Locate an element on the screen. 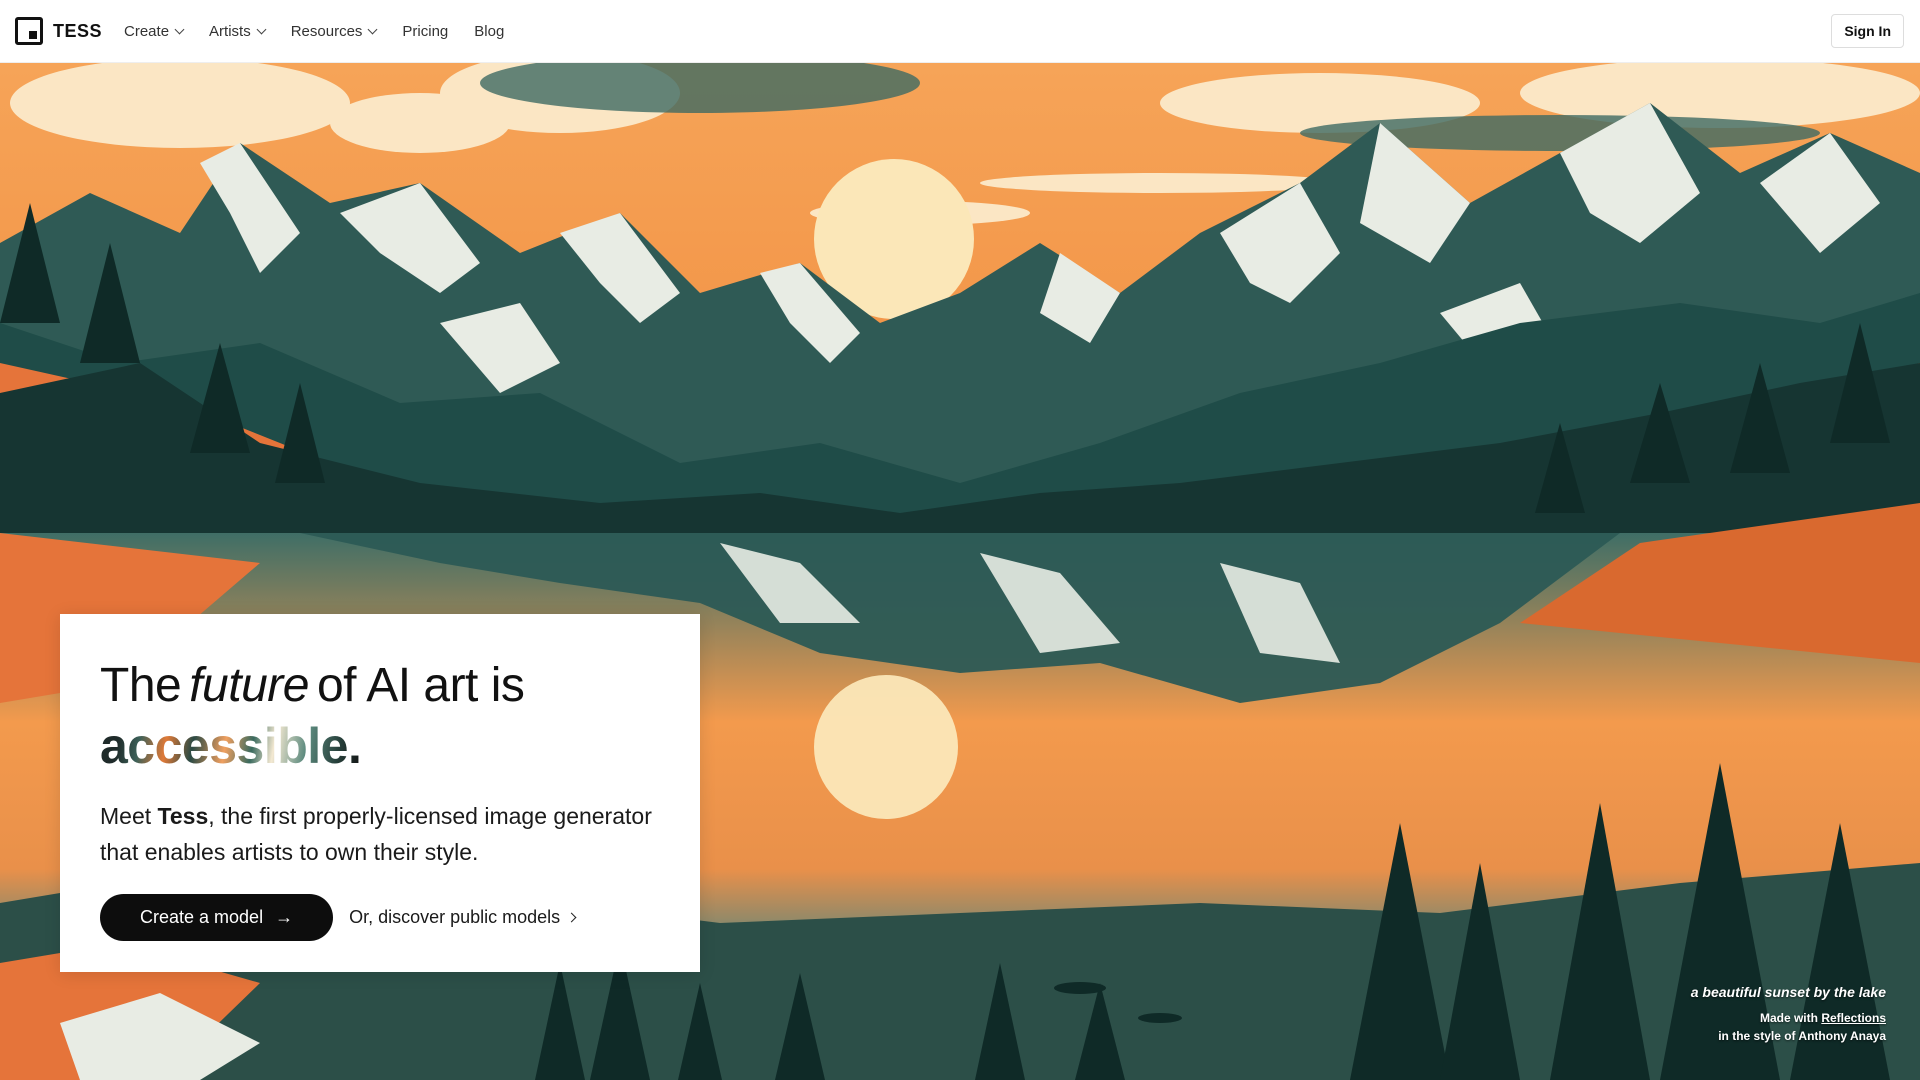 The image size is (1920, 1080). reflections-link: Reflections is located at coordinates (1853, 1018).